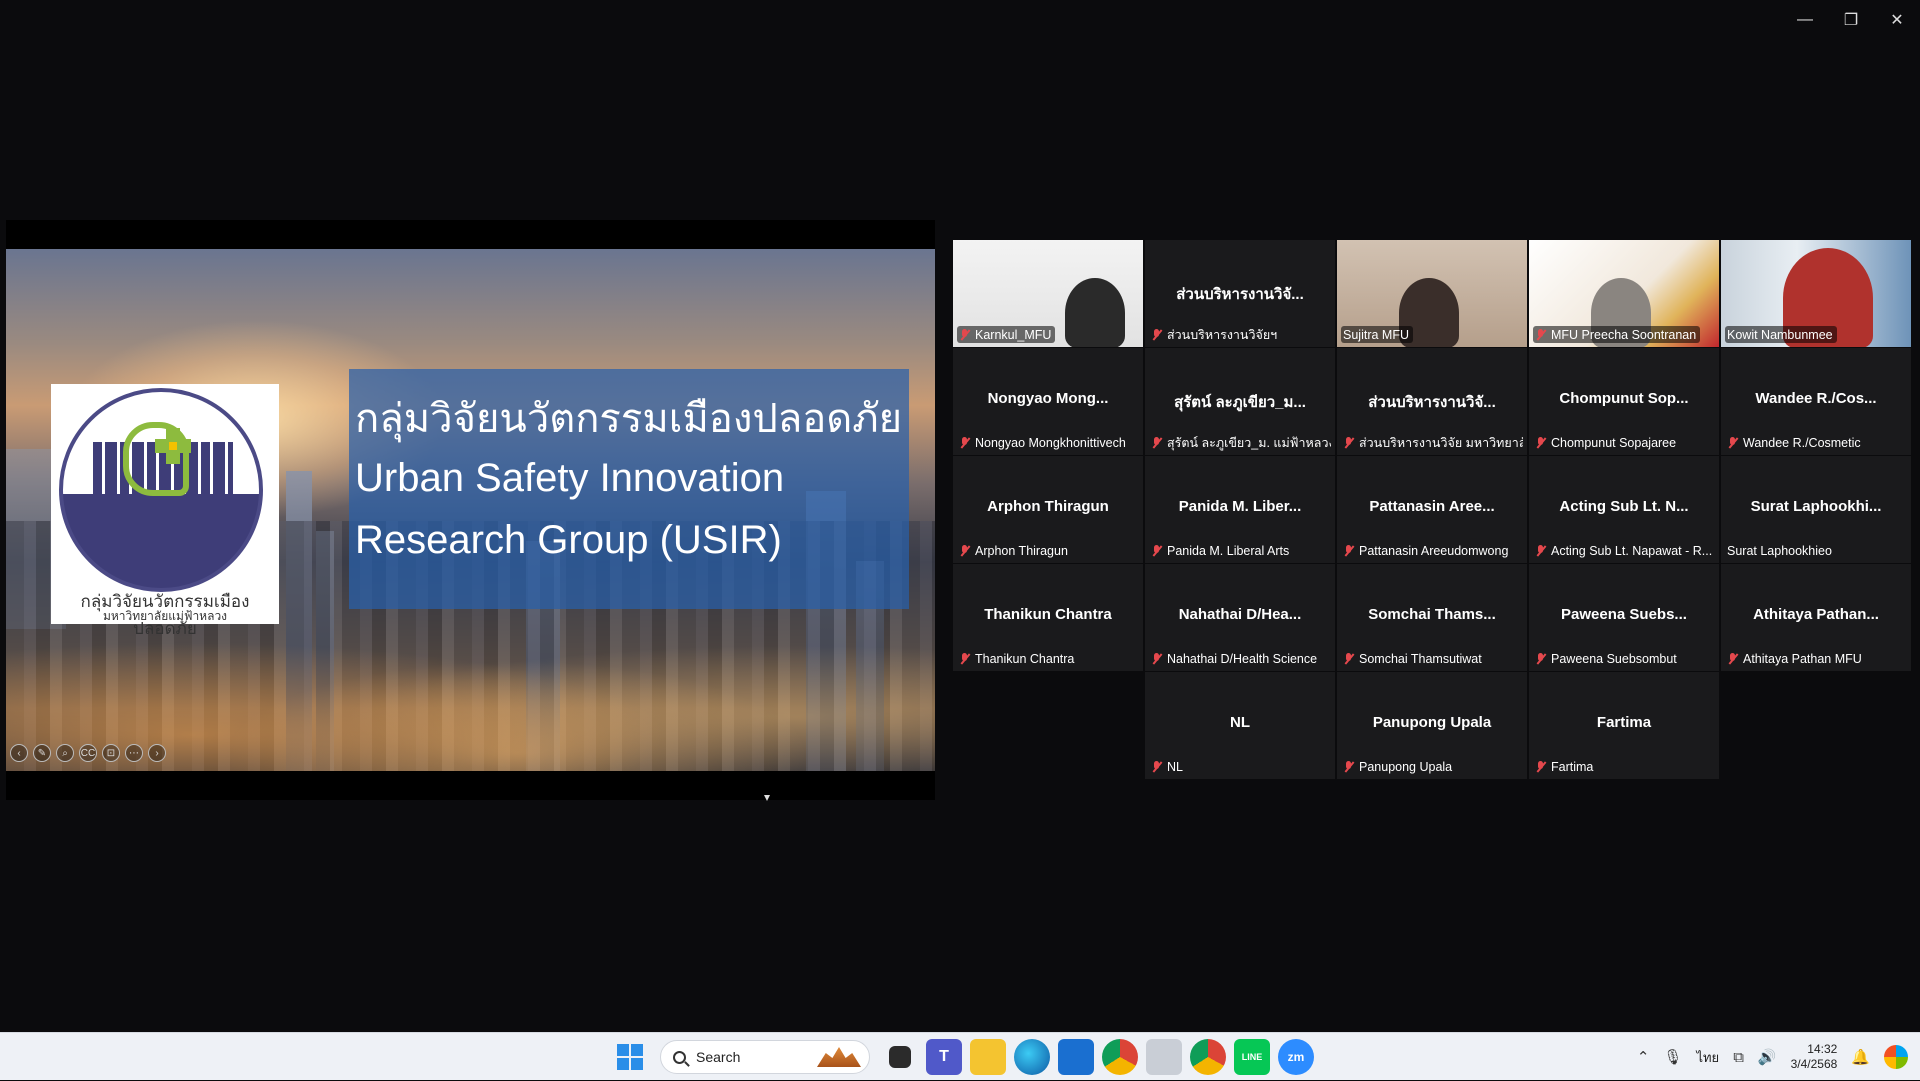 The height and width of the screenshot is (1081, 1920). Describe the element at coordinates (1432, 293) in the screenshot. I see `participant-tile: Sujitra MFU` at that location.